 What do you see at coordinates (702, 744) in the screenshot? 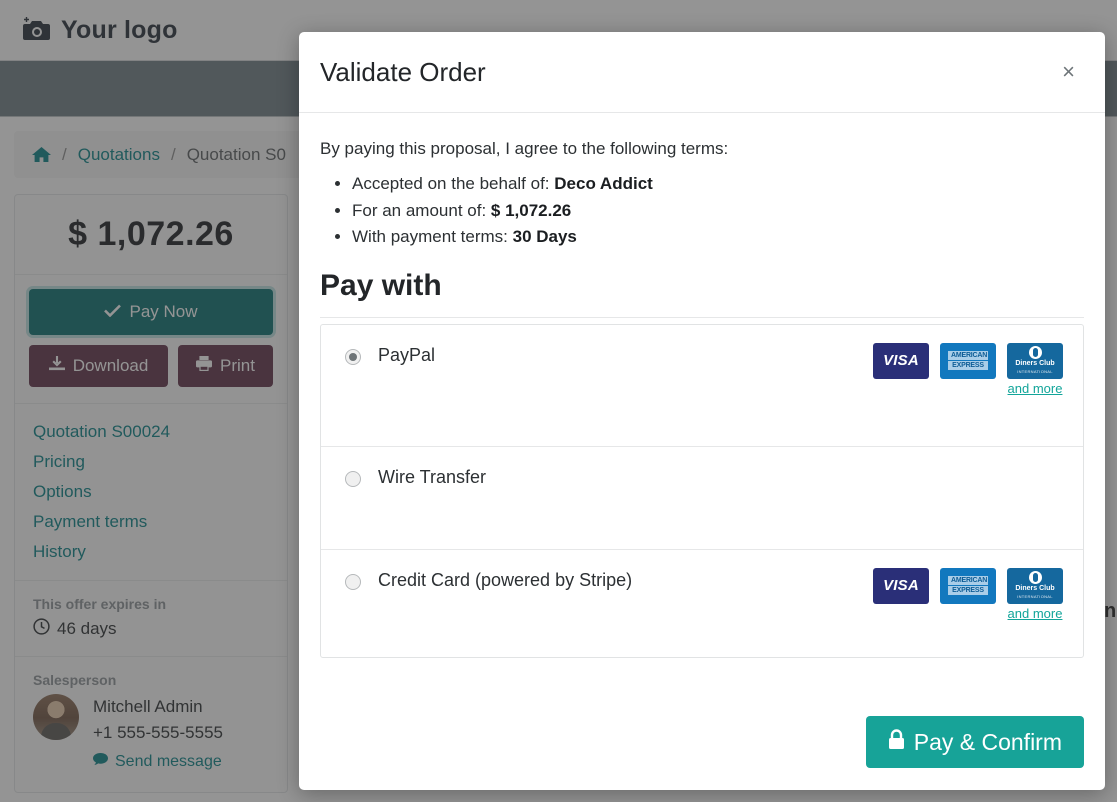
I see `modal-footer: Pay & Confirm` at bounding box center [702, 744].